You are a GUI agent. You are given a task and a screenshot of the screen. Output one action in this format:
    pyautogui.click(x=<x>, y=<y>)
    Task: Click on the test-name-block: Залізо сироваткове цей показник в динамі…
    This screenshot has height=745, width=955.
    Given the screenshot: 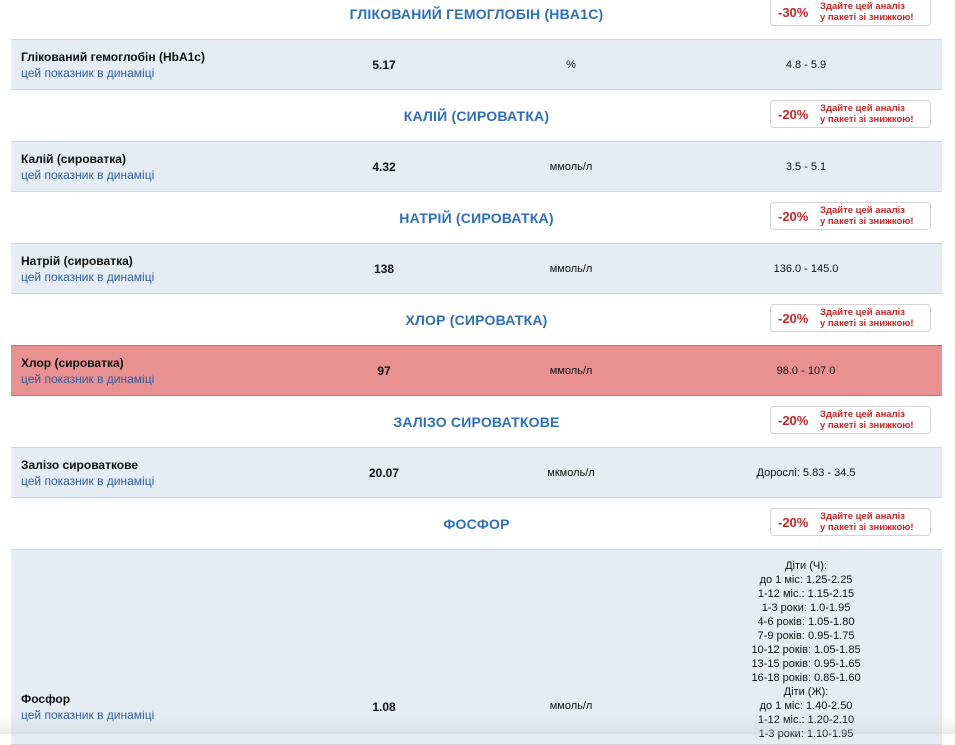 What is the action you would take?
    pyautogui.click(x=87, y=473)
    